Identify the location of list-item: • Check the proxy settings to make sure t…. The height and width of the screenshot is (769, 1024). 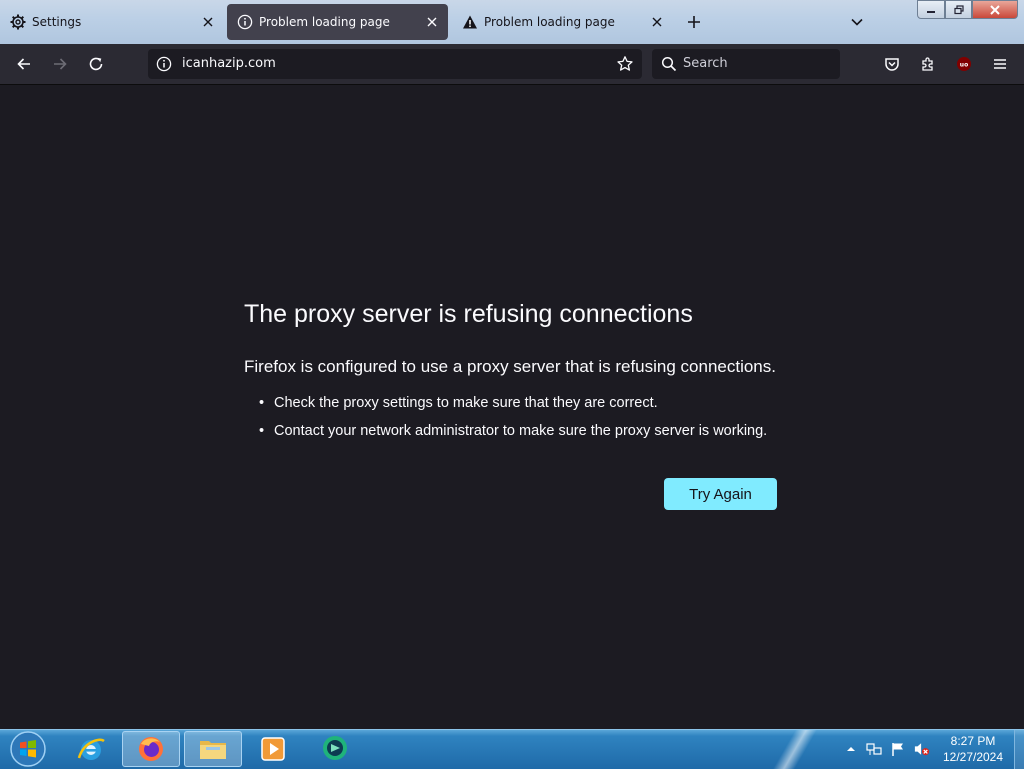
(458, 403).